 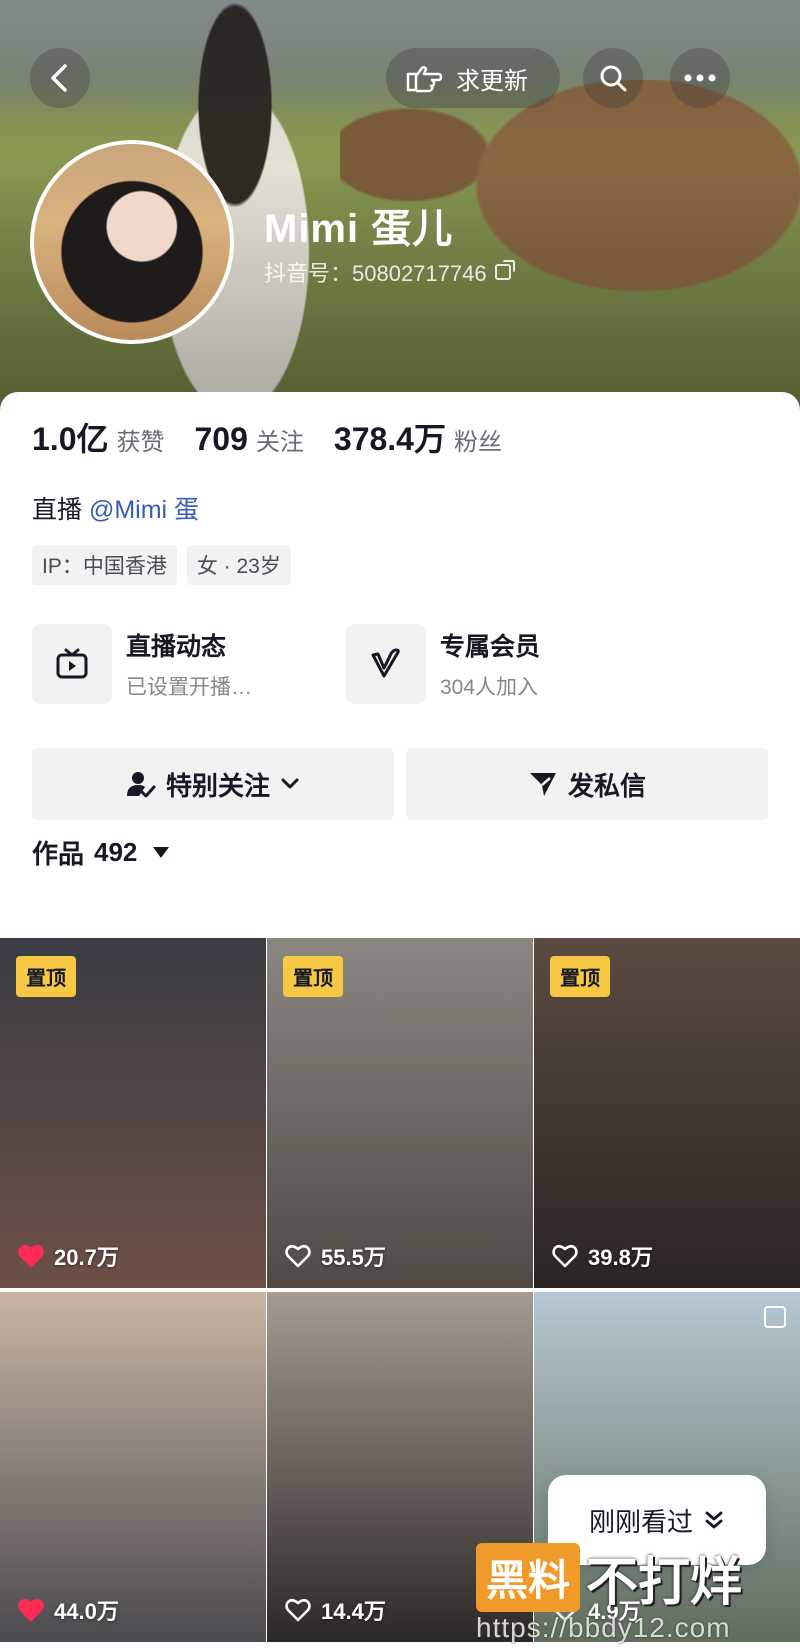 What do you see at coordinates (492, 81) in the screenshot?
I see `request-update-label: 求更新` at bounding box center [492, 81].